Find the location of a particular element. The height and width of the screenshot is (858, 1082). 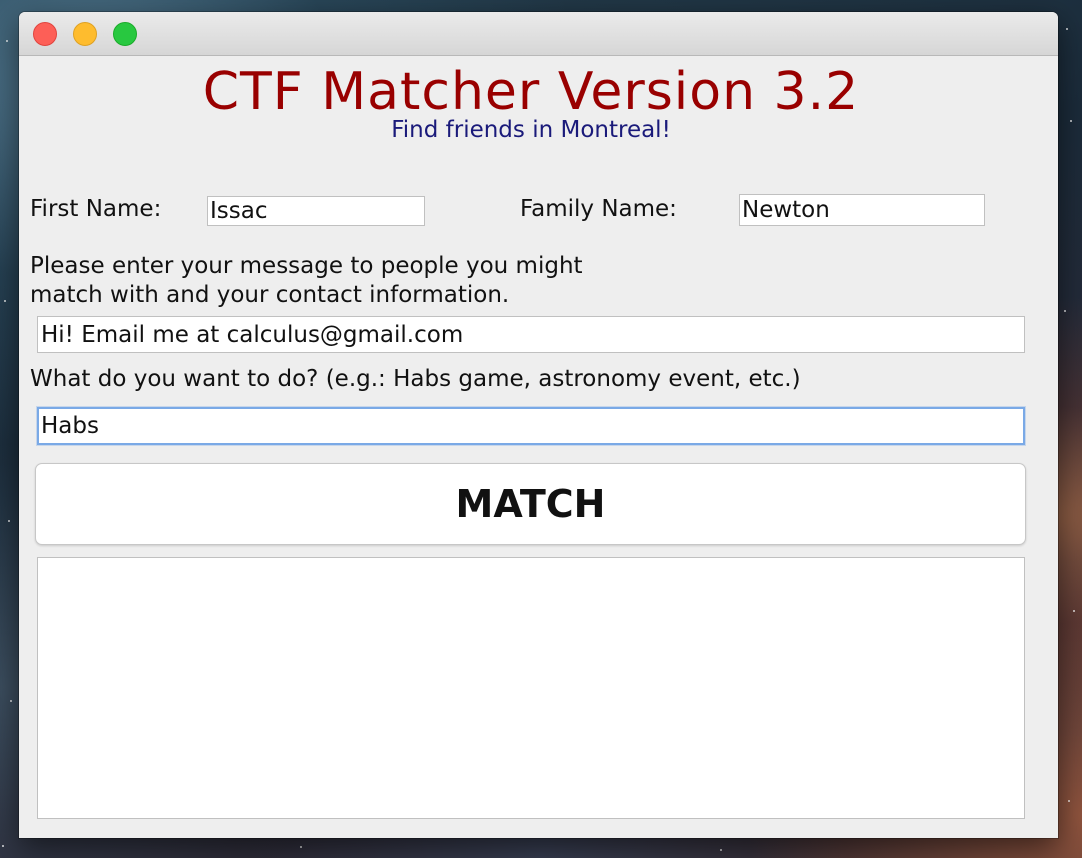

maximize-icon is located at coordinates (125, 34).